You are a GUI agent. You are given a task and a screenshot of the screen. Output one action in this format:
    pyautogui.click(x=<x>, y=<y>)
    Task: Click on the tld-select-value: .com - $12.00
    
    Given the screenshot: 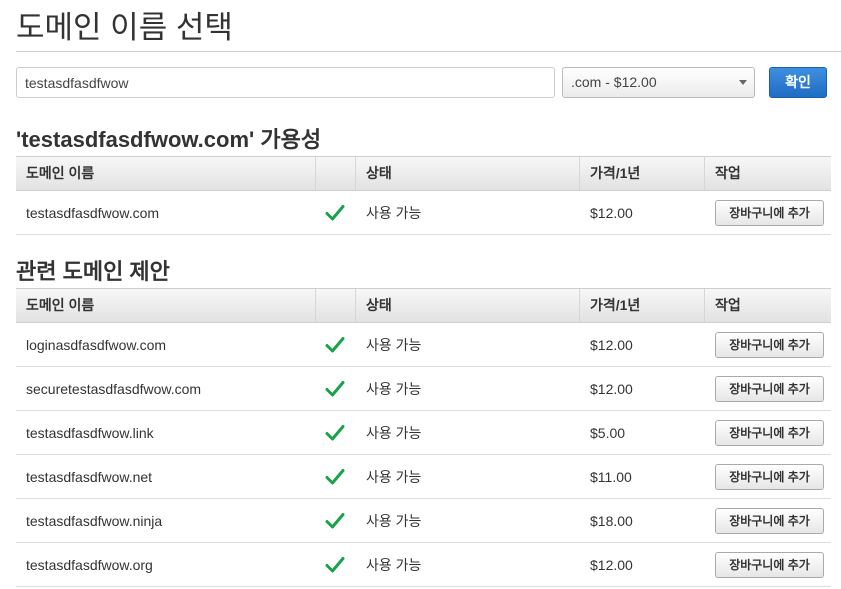 What is the action you would take?
    pyautogui.click(x=614, y=82)
    